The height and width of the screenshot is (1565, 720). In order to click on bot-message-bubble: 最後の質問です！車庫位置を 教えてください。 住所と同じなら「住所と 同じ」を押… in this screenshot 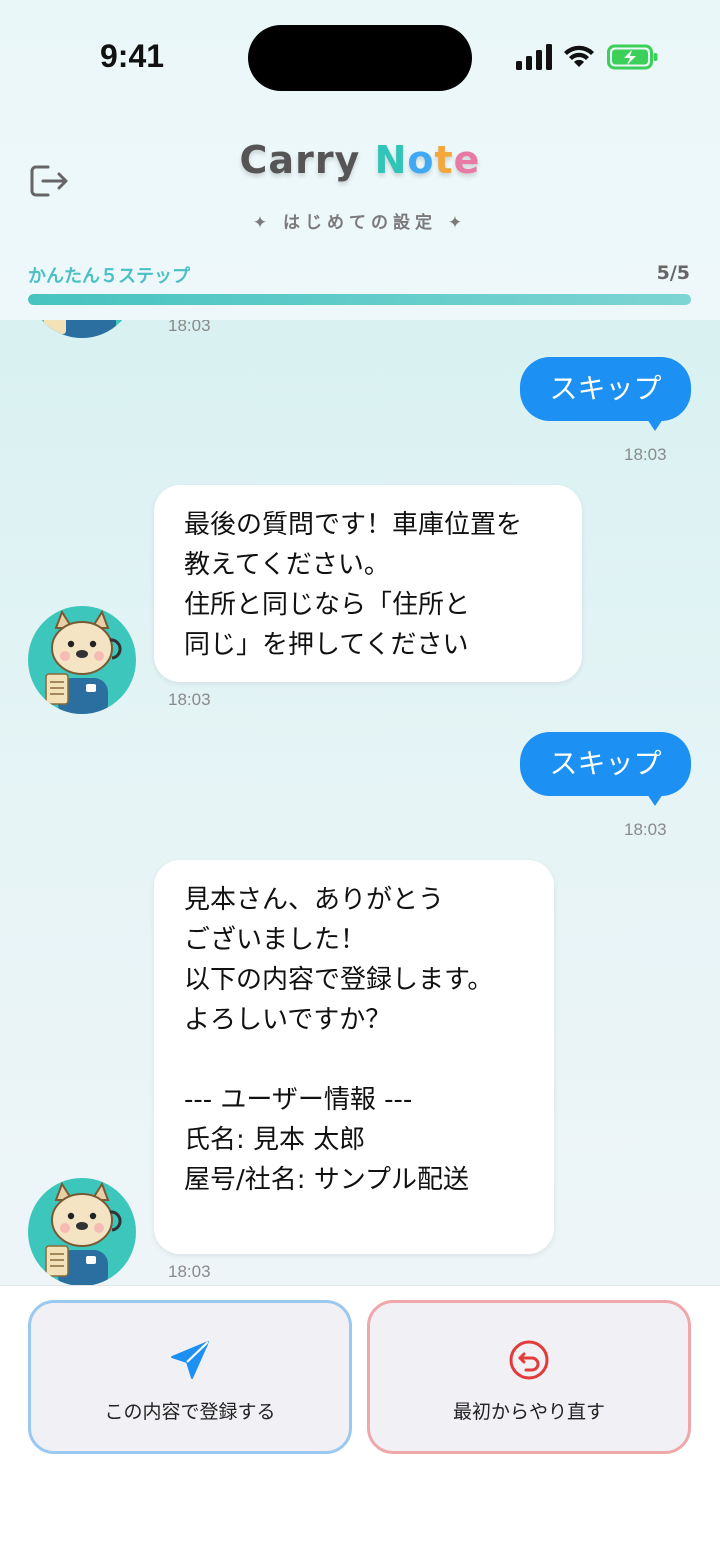, I will do `click(368, 583)`.